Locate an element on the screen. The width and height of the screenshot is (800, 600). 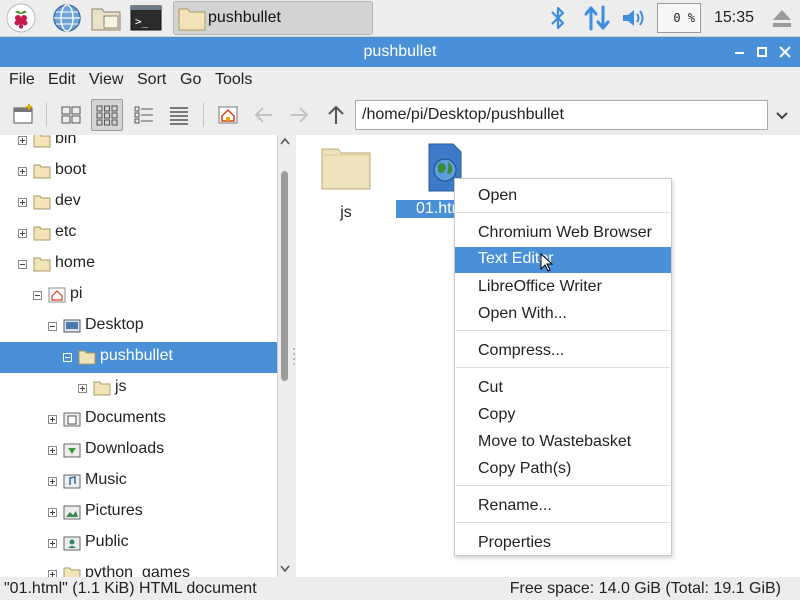
up-button is located at coordinates (336, 115).